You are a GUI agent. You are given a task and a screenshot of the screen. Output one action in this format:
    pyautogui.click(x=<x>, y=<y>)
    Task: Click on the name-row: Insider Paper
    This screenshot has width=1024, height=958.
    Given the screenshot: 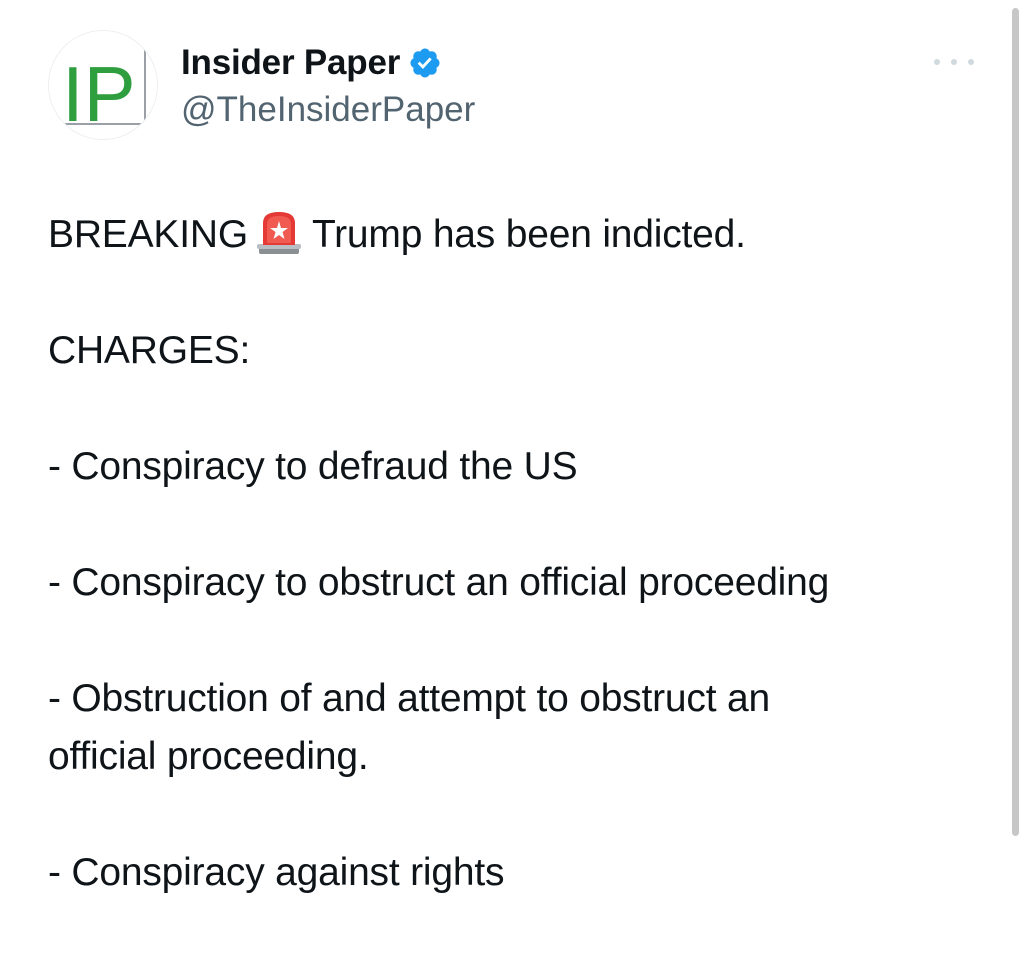 What is the action you would take?
    pyautogui.click(x=328, y=63)
    